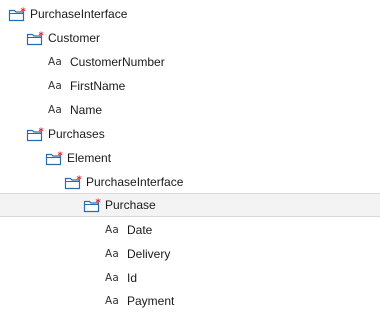  Describe the element at coordinates (149, 254) in the screenshot. I see `tree-node-label: Delivery` at that location.